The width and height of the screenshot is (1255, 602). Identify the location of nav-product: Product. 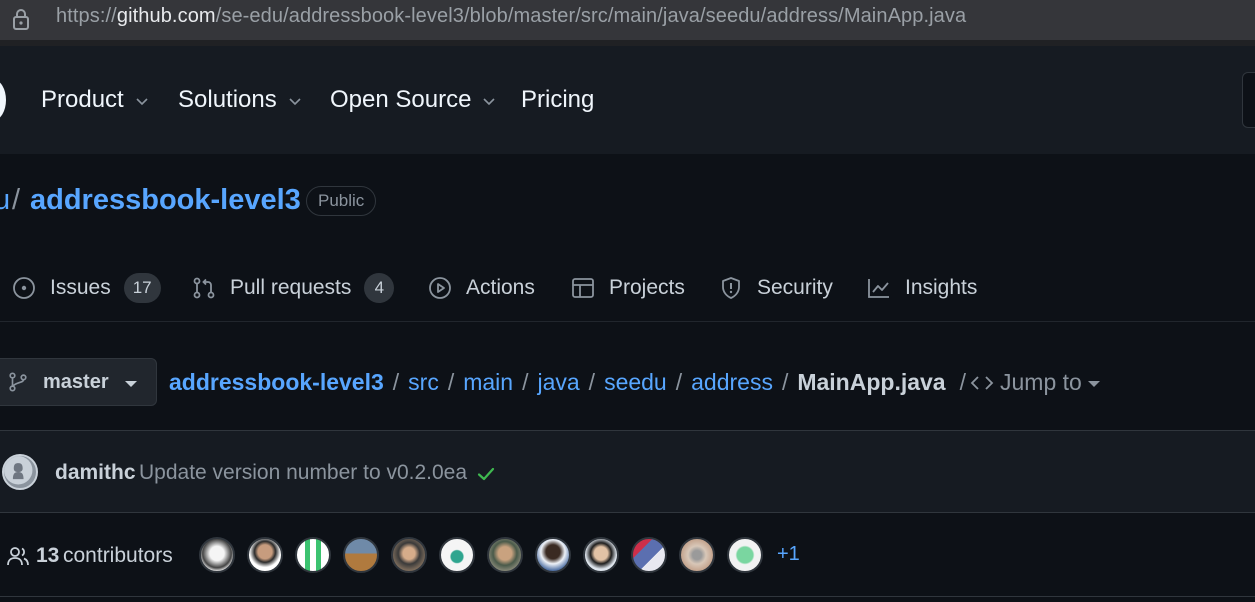
(95, 100).